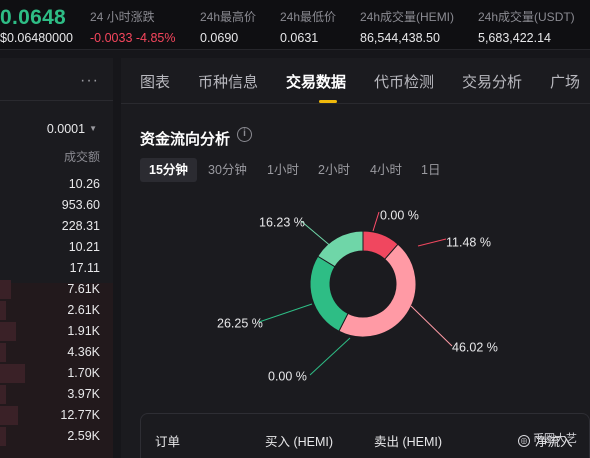  Describe the element at coordinates (133, 38) in the screenshot. I see `stat-value: -0.0033 -4.85%` at that location.